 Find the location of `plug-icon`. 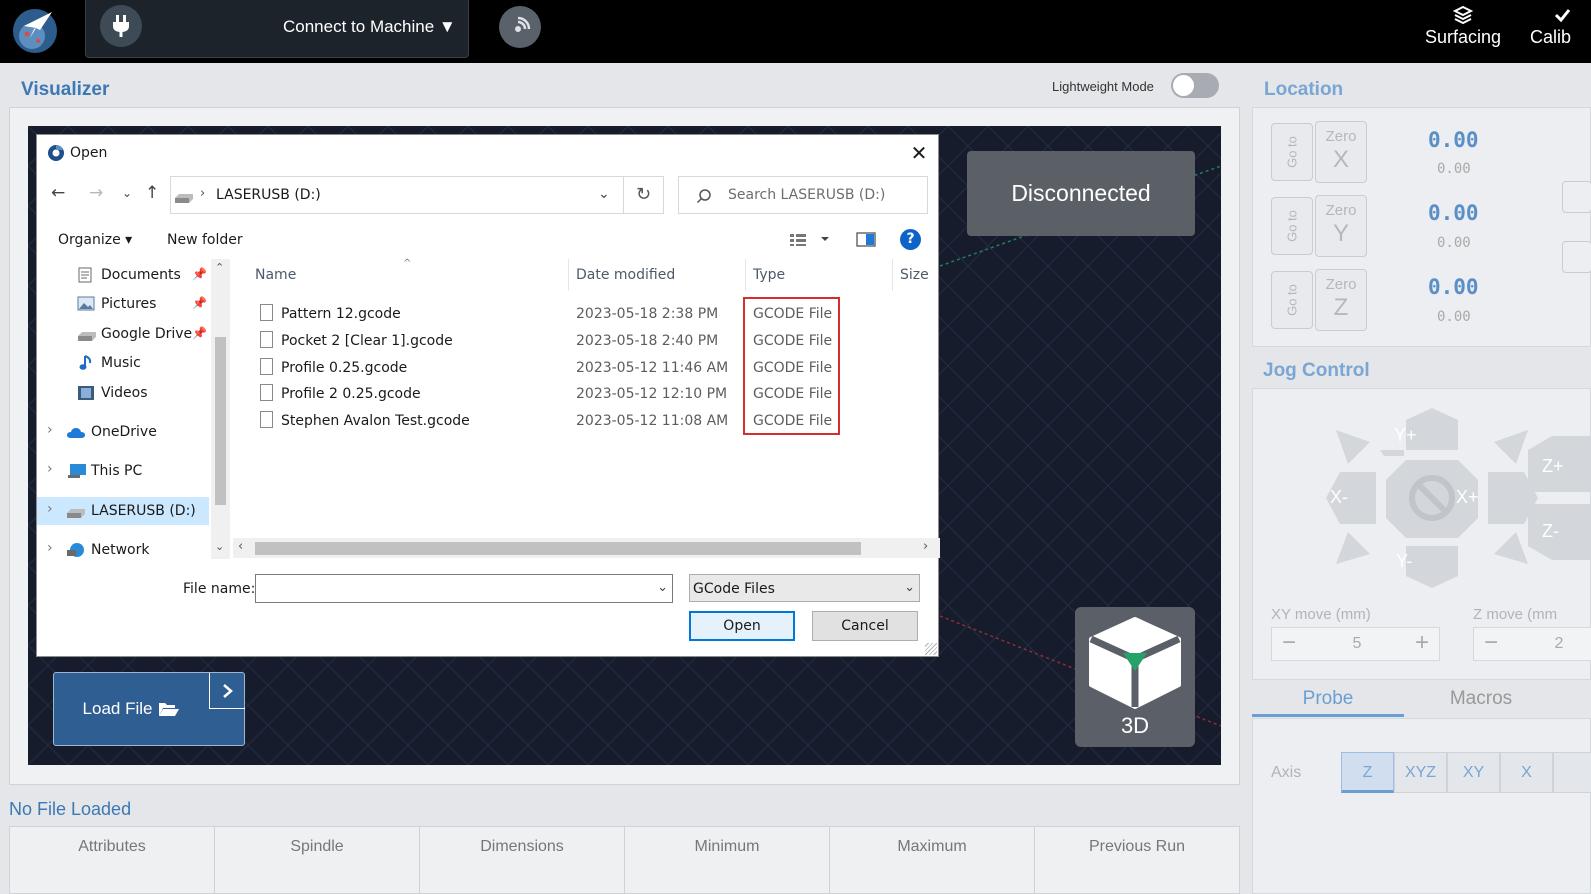

plug-icon is located at coordinates (121, 26).